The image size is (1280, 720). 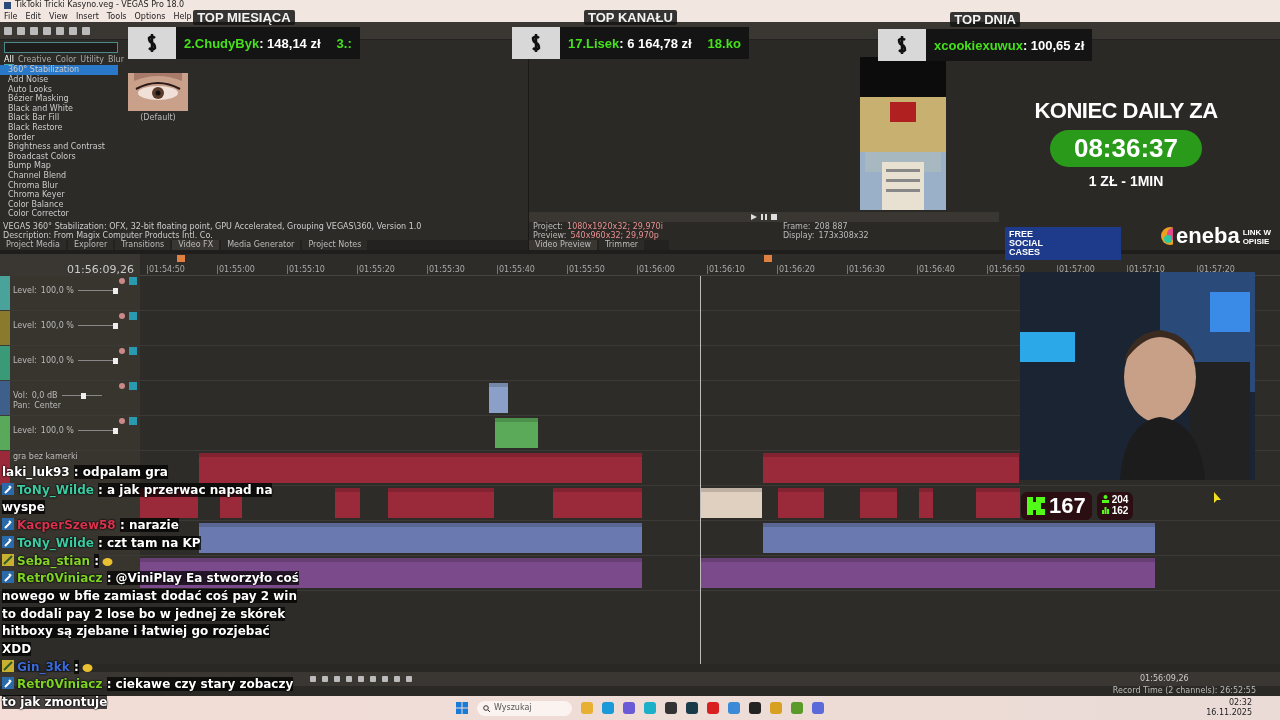 What do you see at coordinates (59, 175) in the screenshot?
I see `effect-item: Channel Blend` at bounding box center [59, 175].